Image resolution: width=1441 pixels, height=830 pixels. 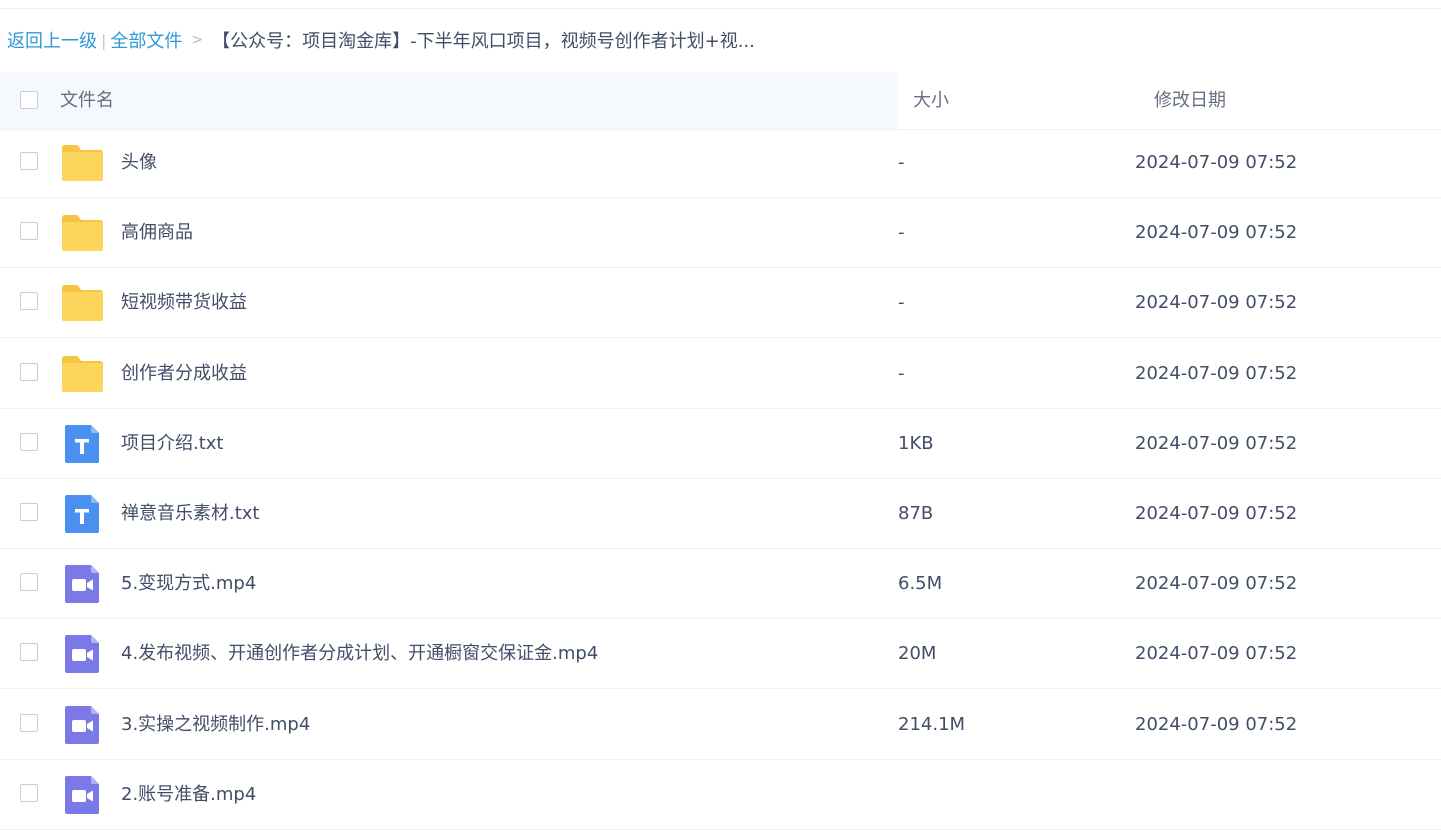 What do you see at coordinates (720, 725) in the screenshot?
I see `file-row: 3.实操之视频制作.mp4 214.1M 2024-07-09 07:52` at bounding box center [720, 725].